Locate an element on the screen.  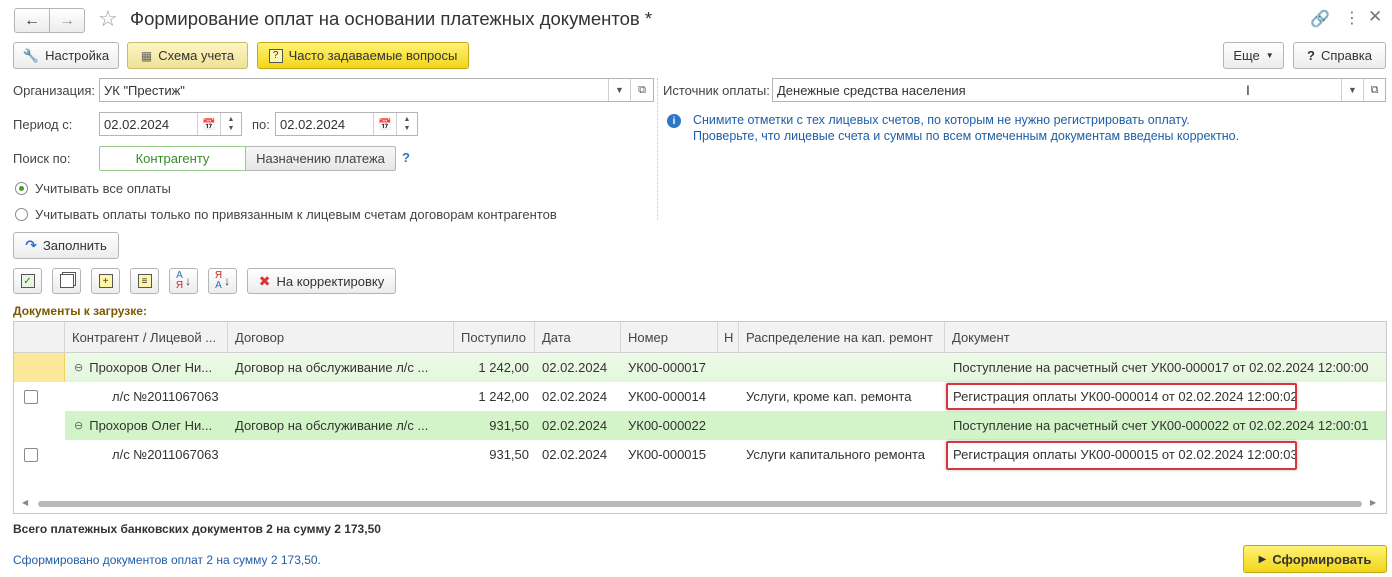
arrow-right-icon: → is located at coordinates (67, 20).